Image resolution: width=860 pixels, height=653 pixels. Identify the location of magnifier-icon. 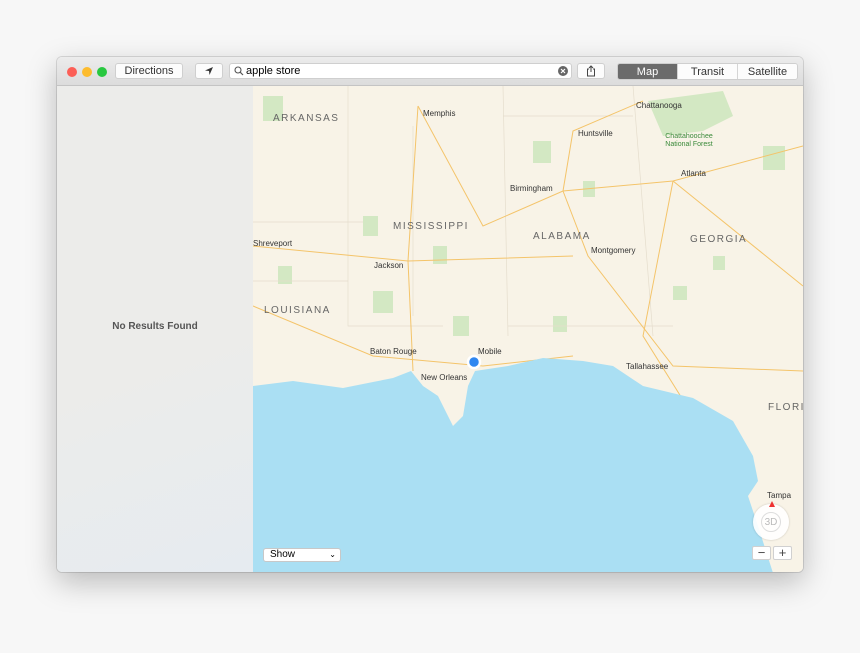
(239, 71).